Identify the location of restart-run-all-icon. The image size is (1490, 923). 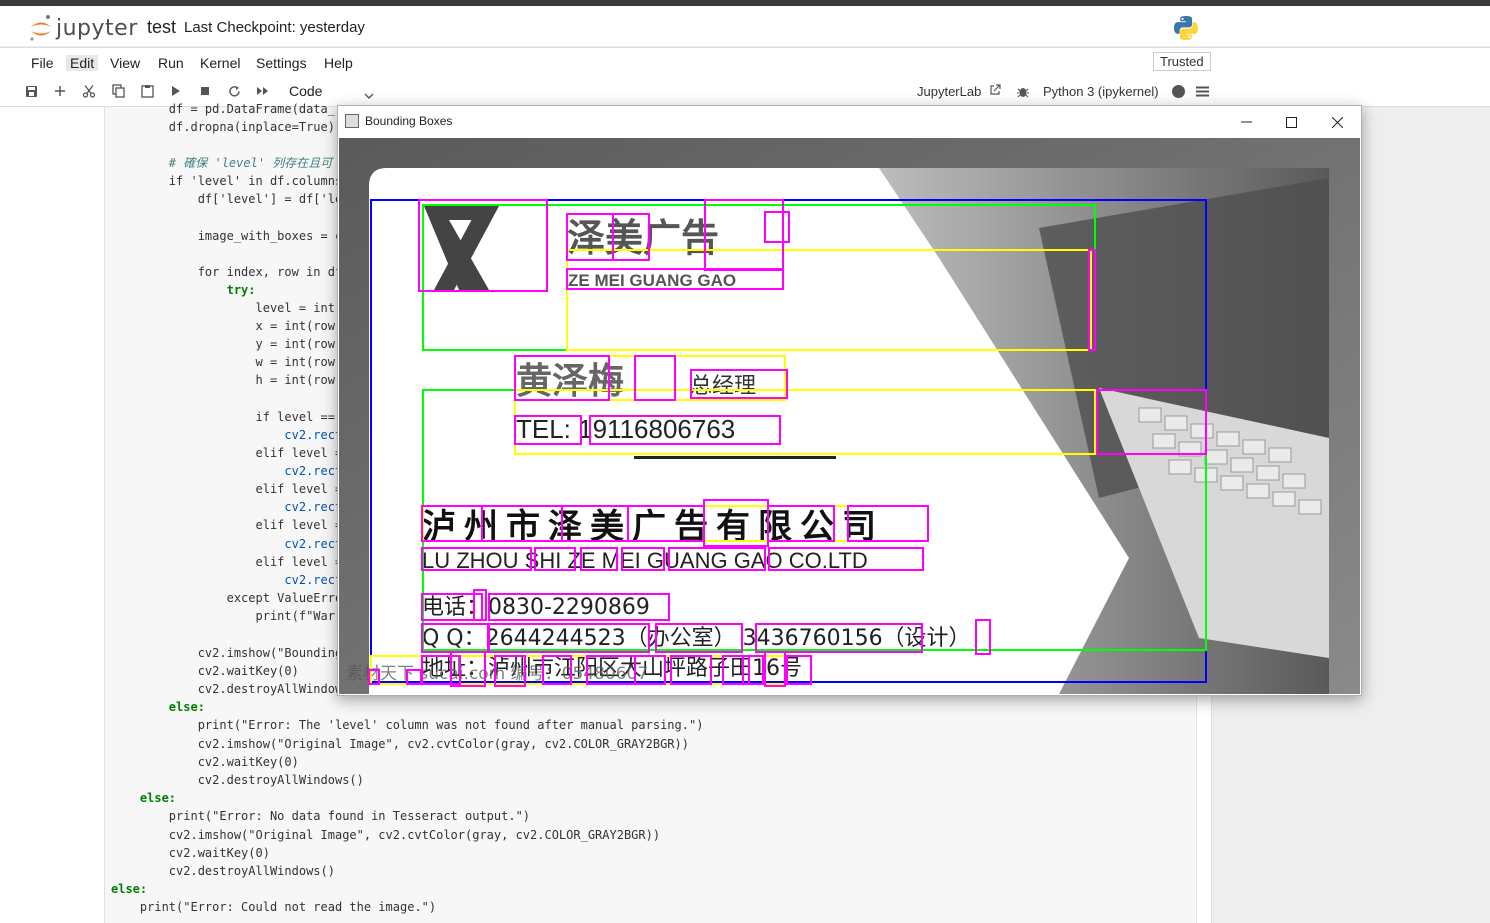
(263, 91).